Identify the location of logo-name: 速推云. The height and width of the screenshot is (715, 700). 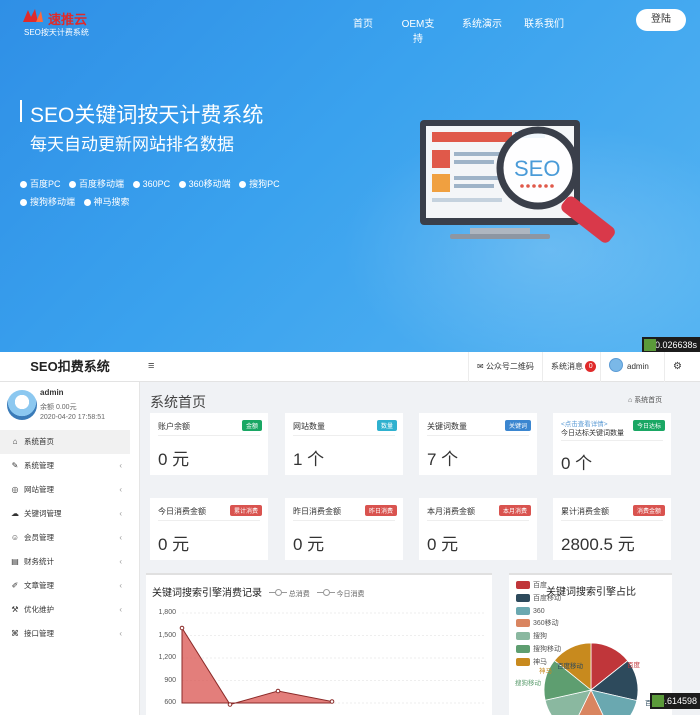
(68, 19).